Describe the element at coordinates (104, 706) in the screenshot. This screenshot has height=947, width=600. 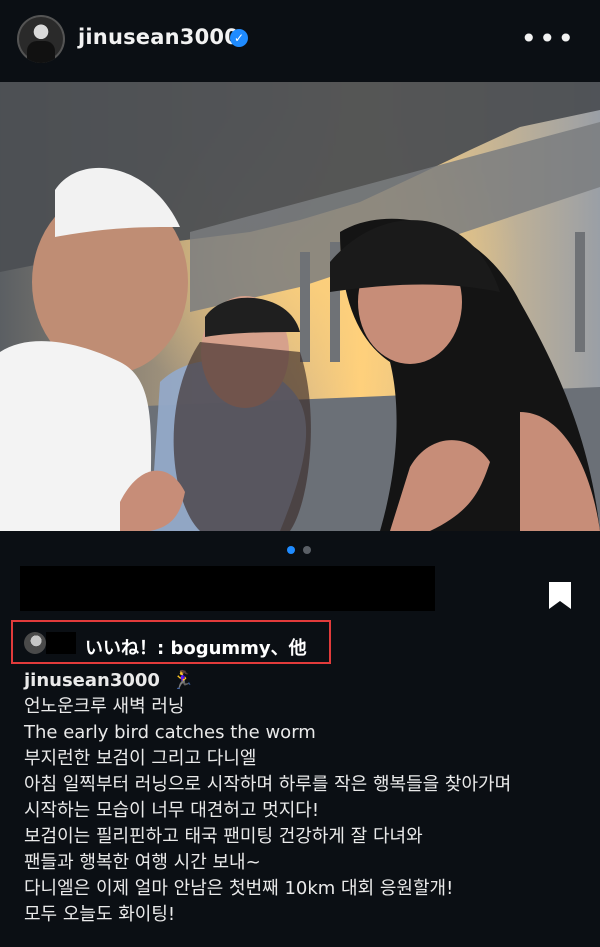
I see `caption-line: 언노운크루 새벽 러닝` at that location.